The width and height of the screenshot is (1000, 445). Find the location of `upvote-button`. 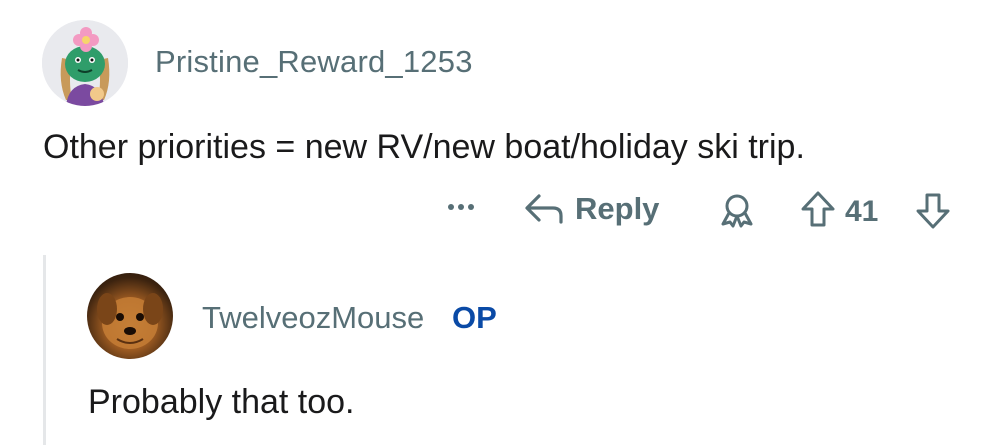

upvote-button is located at coordinates (818, 209).